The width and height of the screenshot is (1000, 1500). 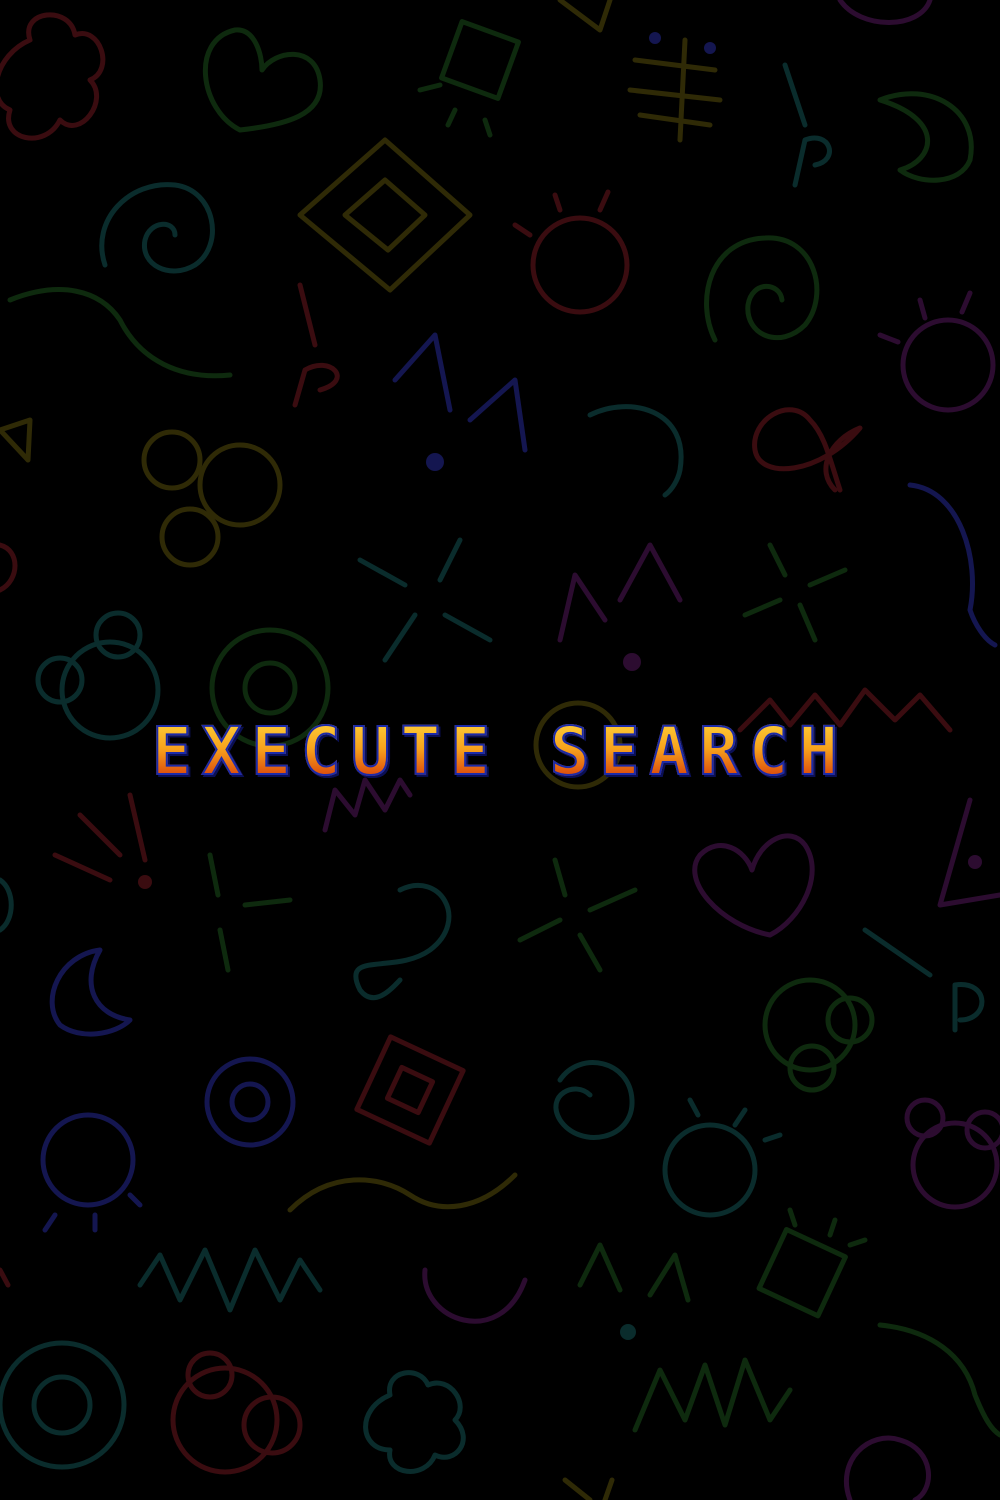 What do you see at coordinates (402, 941) in the screenshot?
I see `s-curve-icon` at bounding box center [402, 941].